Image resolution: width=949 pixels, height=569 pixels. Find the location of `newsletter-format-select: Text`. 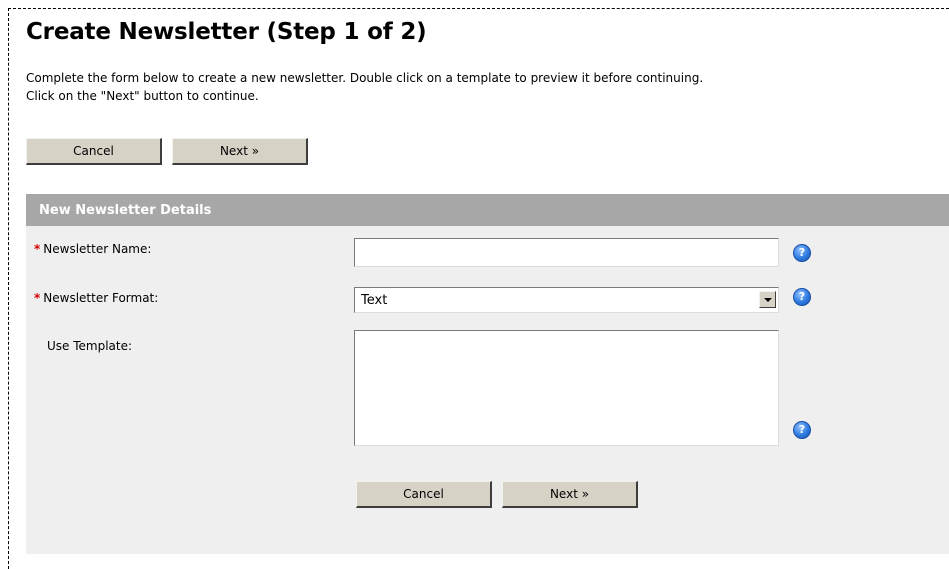

newsletter-format-select: Text is located at coordinates (566, 300).